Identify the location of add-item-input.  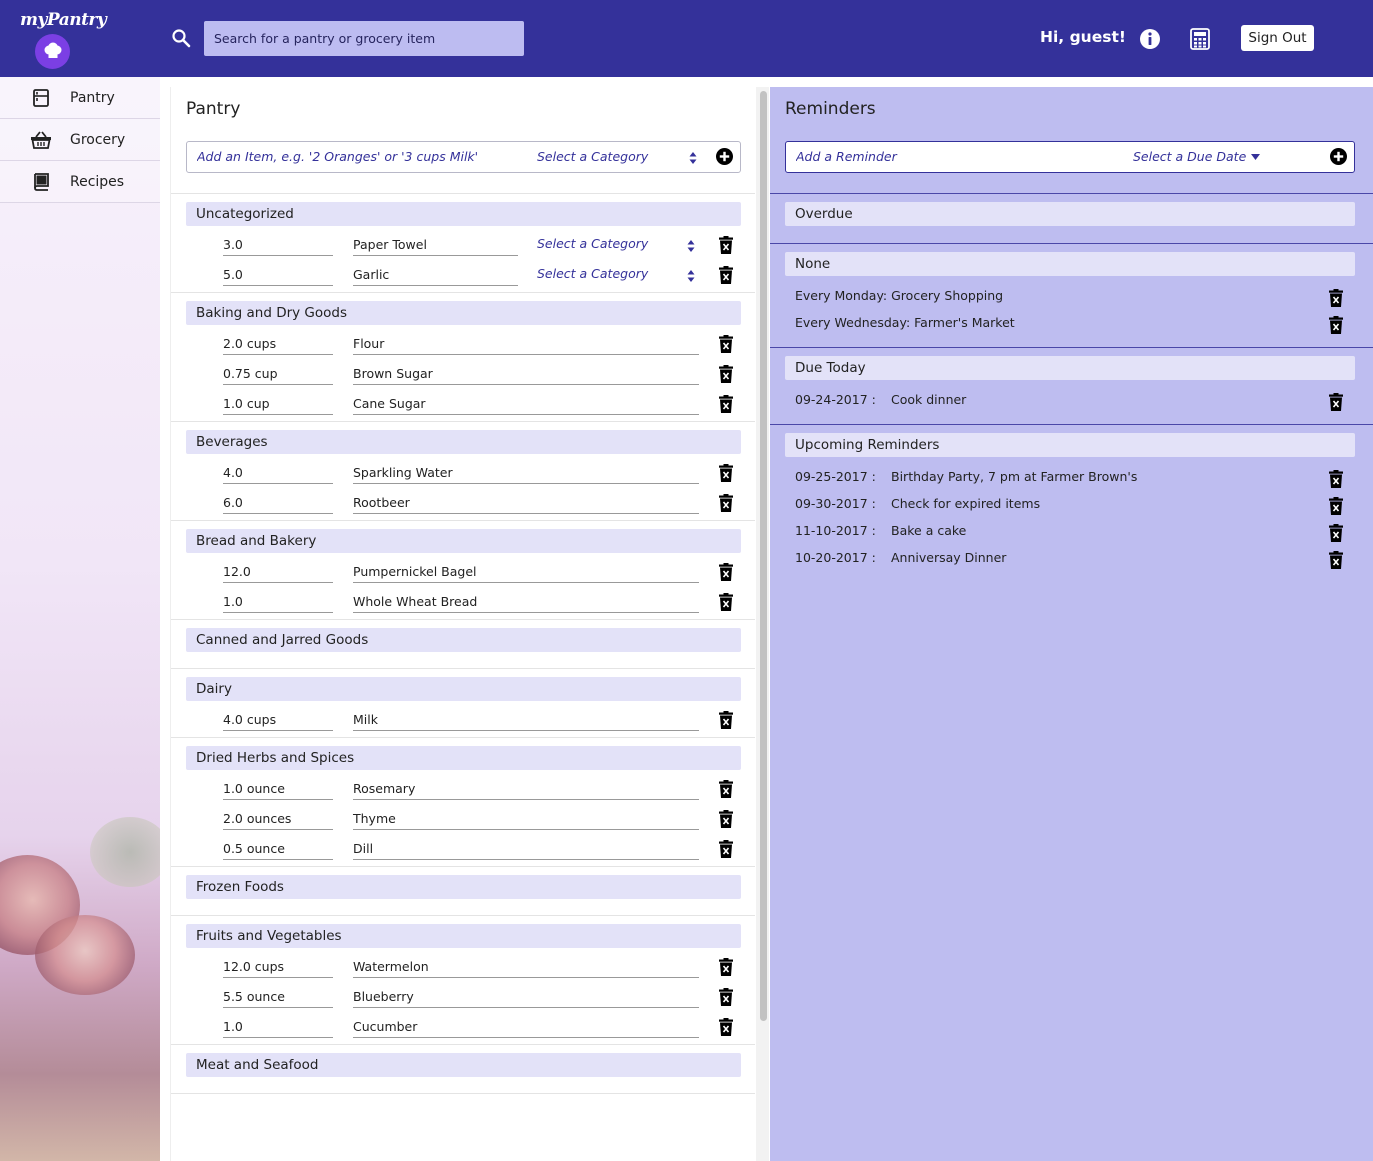
(362, 156).